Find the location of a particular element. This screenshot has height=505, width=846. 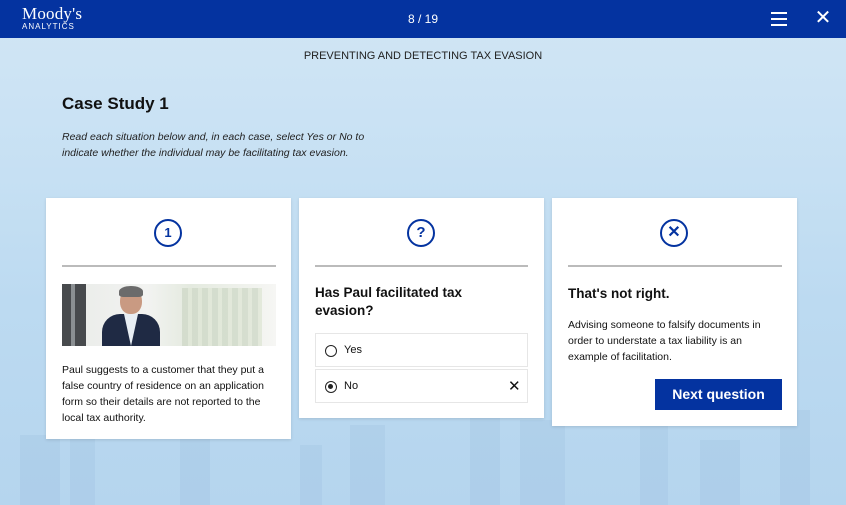

feedback-title: That's not right. is located at coordinates (619, 293).